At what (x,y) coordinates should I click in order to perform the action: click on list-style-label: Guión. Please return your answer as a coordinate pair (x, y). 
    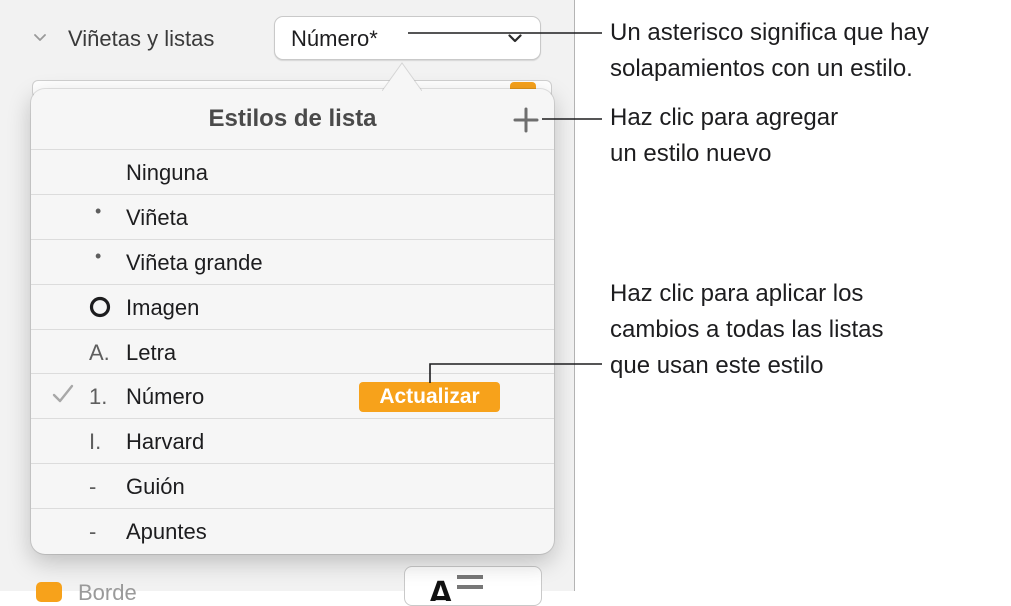
    Looking at the image, I should click on (155, 487).